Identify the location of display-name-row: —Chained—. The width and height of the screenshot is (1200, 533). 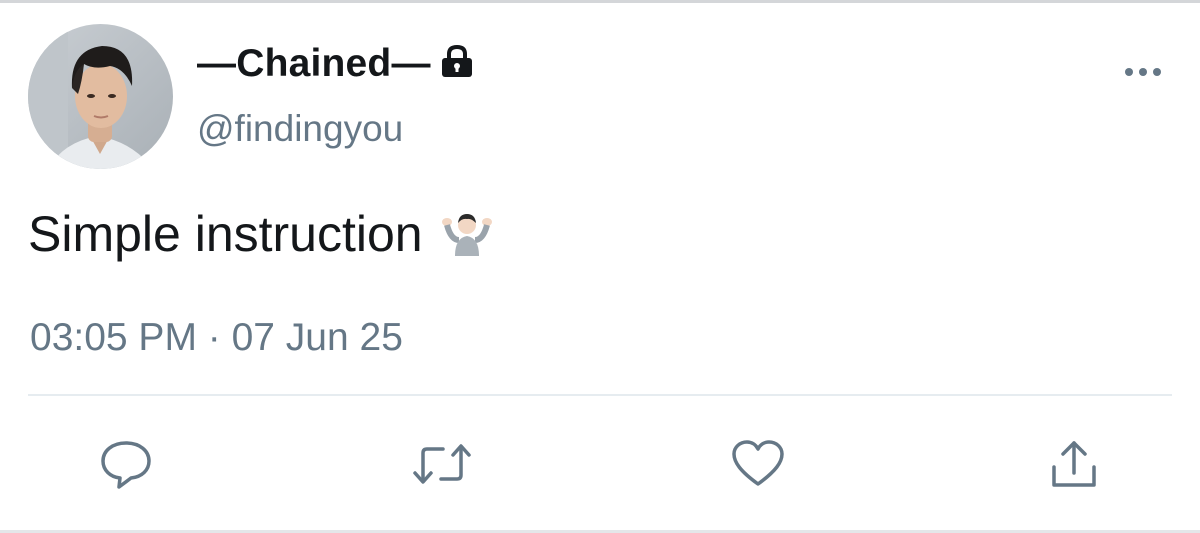
(336, 64).